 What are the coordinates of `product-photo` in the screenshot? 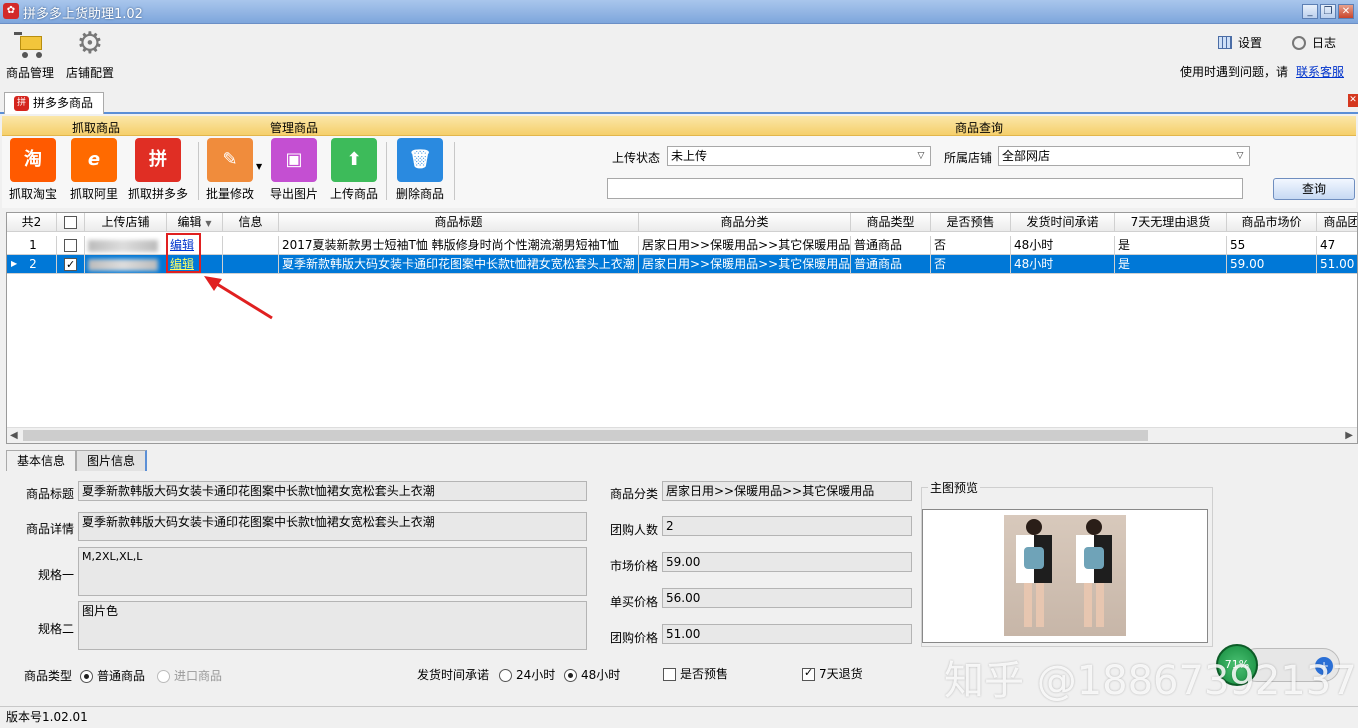 It's located at (1065, 575).